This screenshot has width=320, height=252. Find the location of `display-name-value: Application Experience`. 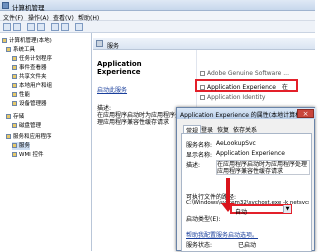

display-name-value: Application Experience is located at coordinates (250, 153).